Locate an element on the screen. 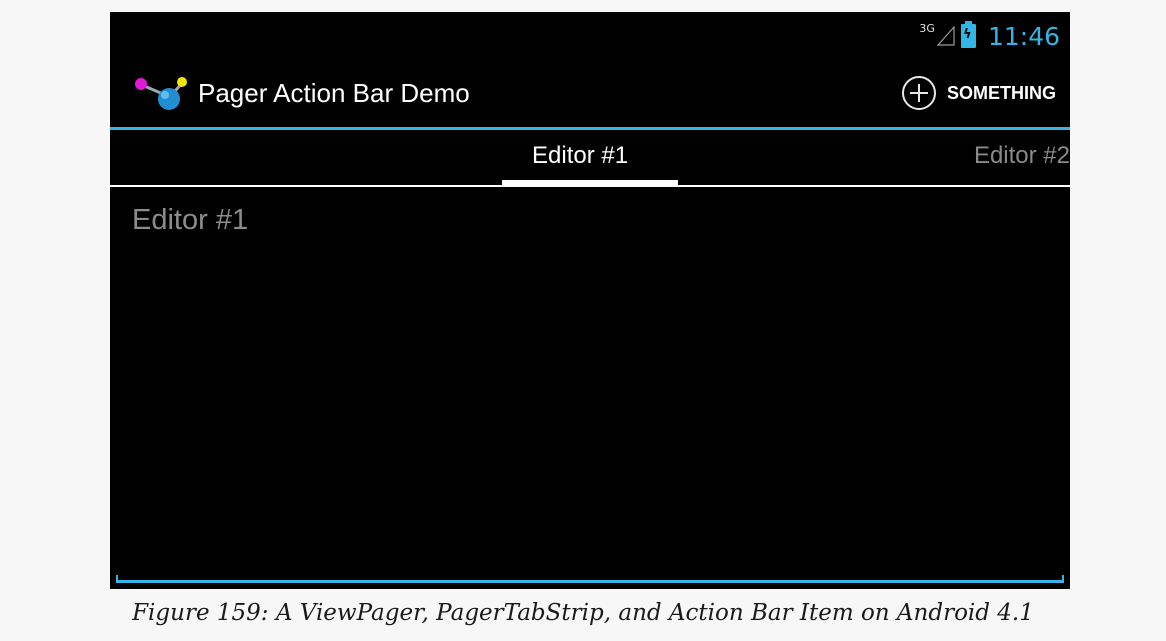  pager-tab-strip: Editor #1 Editor #2 is located at coordinates (590, 158).